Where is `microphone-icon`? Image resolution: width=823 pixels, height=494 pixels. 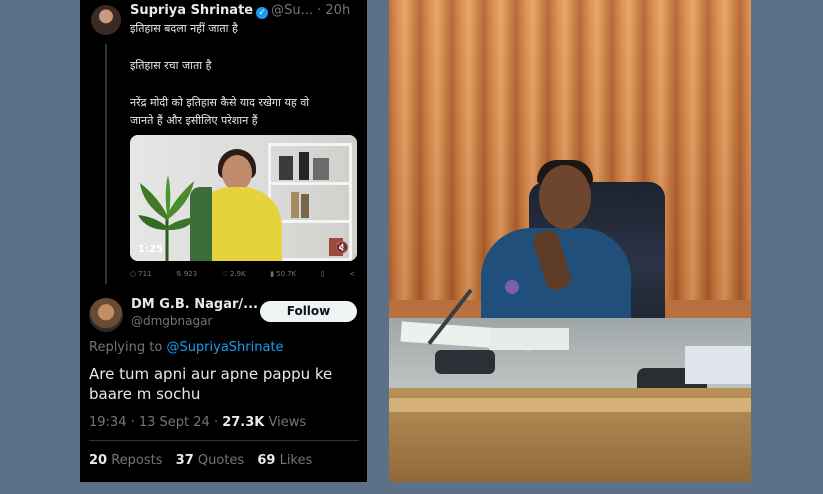 microphone-icon is located at coordinates (512, 287).